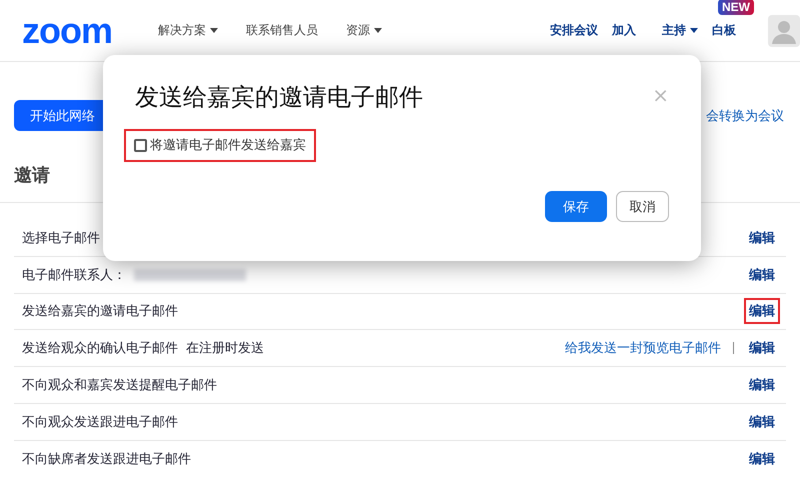 This screenshot has height=500, width=800. What do you see at coordinates (680, 30) in the screenshot?
I see `nav-link: 主持` at bounding box center [680, 30].